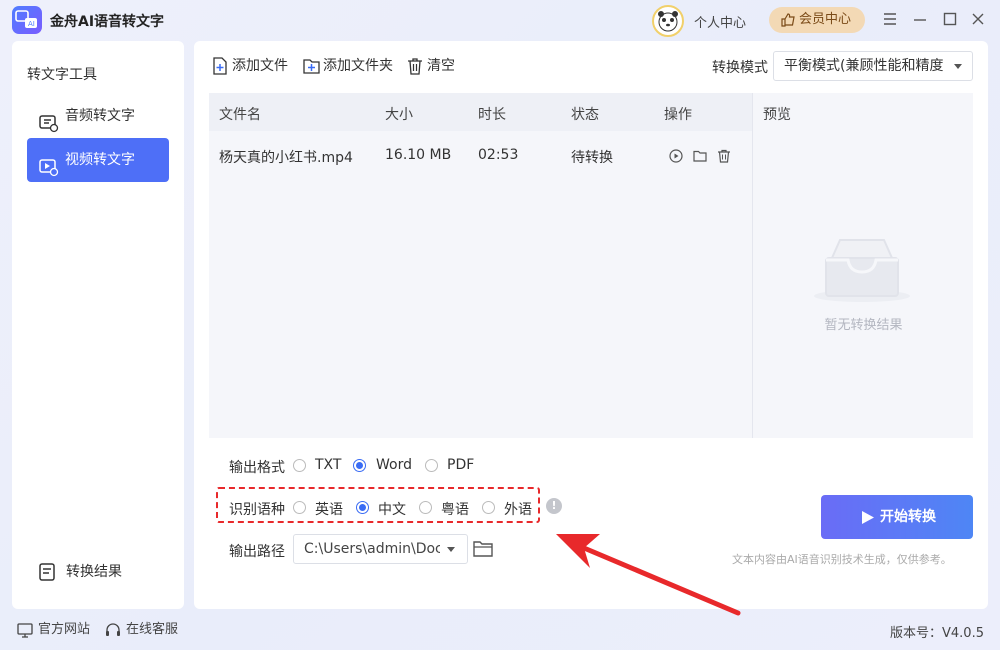 The image size is (1000, 650). What do you see at coordinates (25, 630) in the screenshot?
I see `monitor-icon` at bounding box center [25, 630].